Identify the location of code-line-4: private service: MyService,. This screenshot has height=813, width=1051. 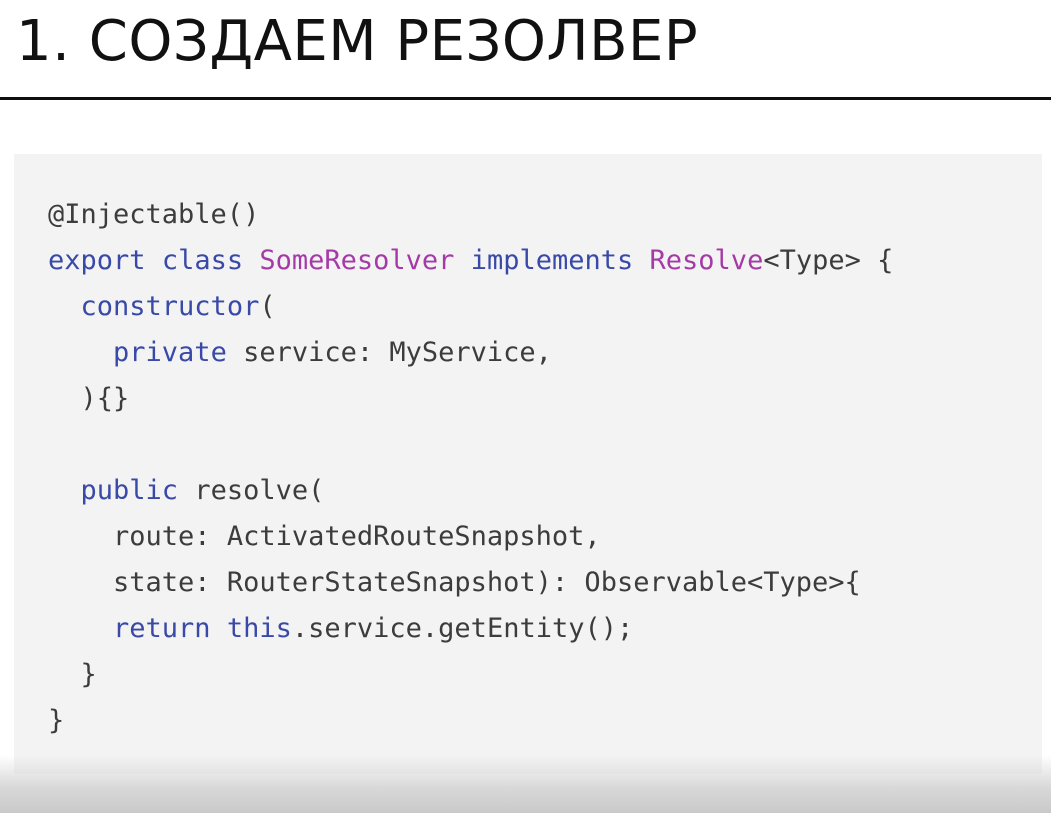
(470, 353).